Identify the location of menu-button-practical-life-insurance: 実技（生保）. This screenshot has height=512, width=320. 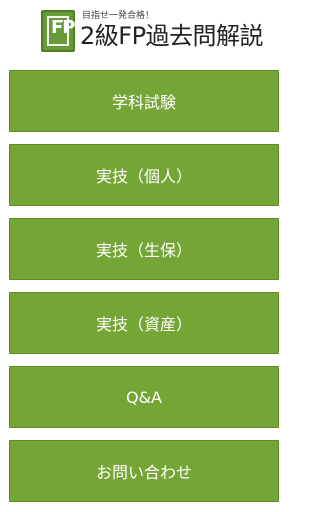
(144, 249).